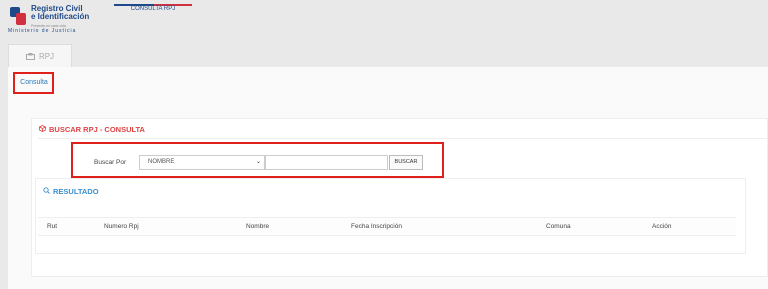  I want to click on col-comuna: Comuna, so click(558, 226).